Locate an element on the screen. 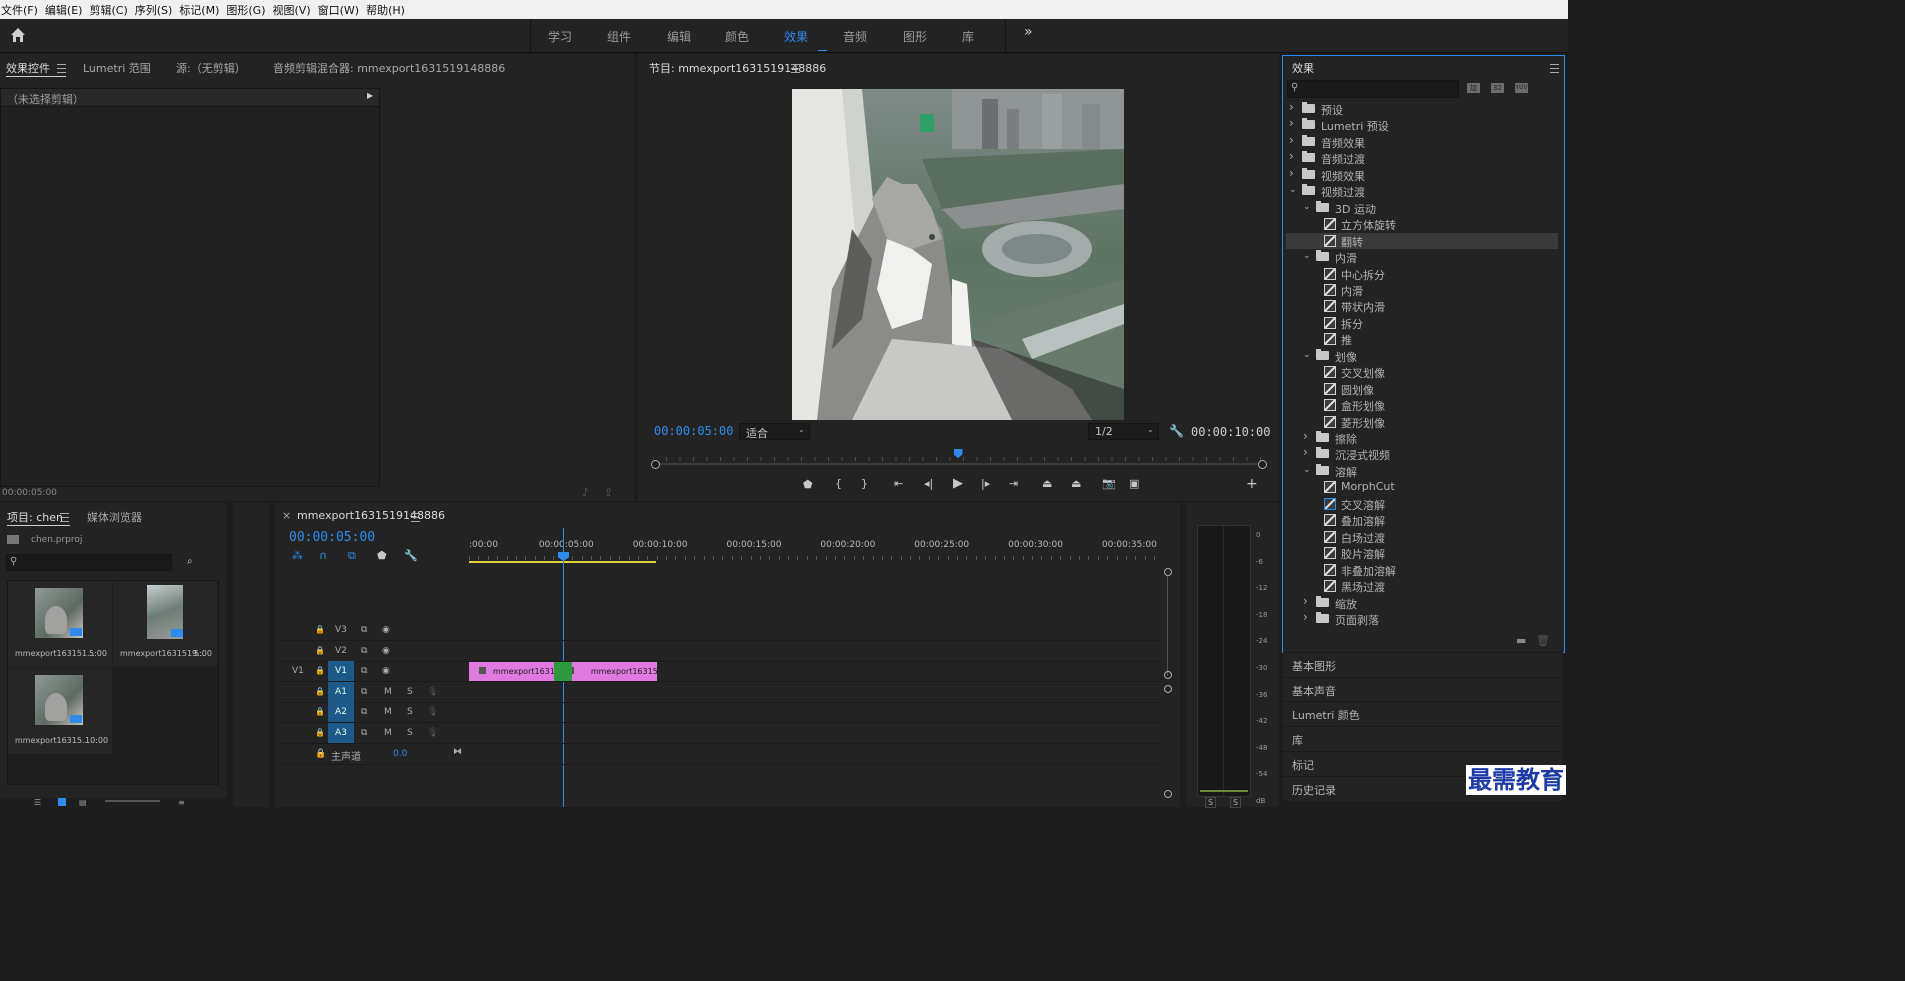  accelerated-effects-filter-icon: 加速 is located at coordinates (1473, 92).